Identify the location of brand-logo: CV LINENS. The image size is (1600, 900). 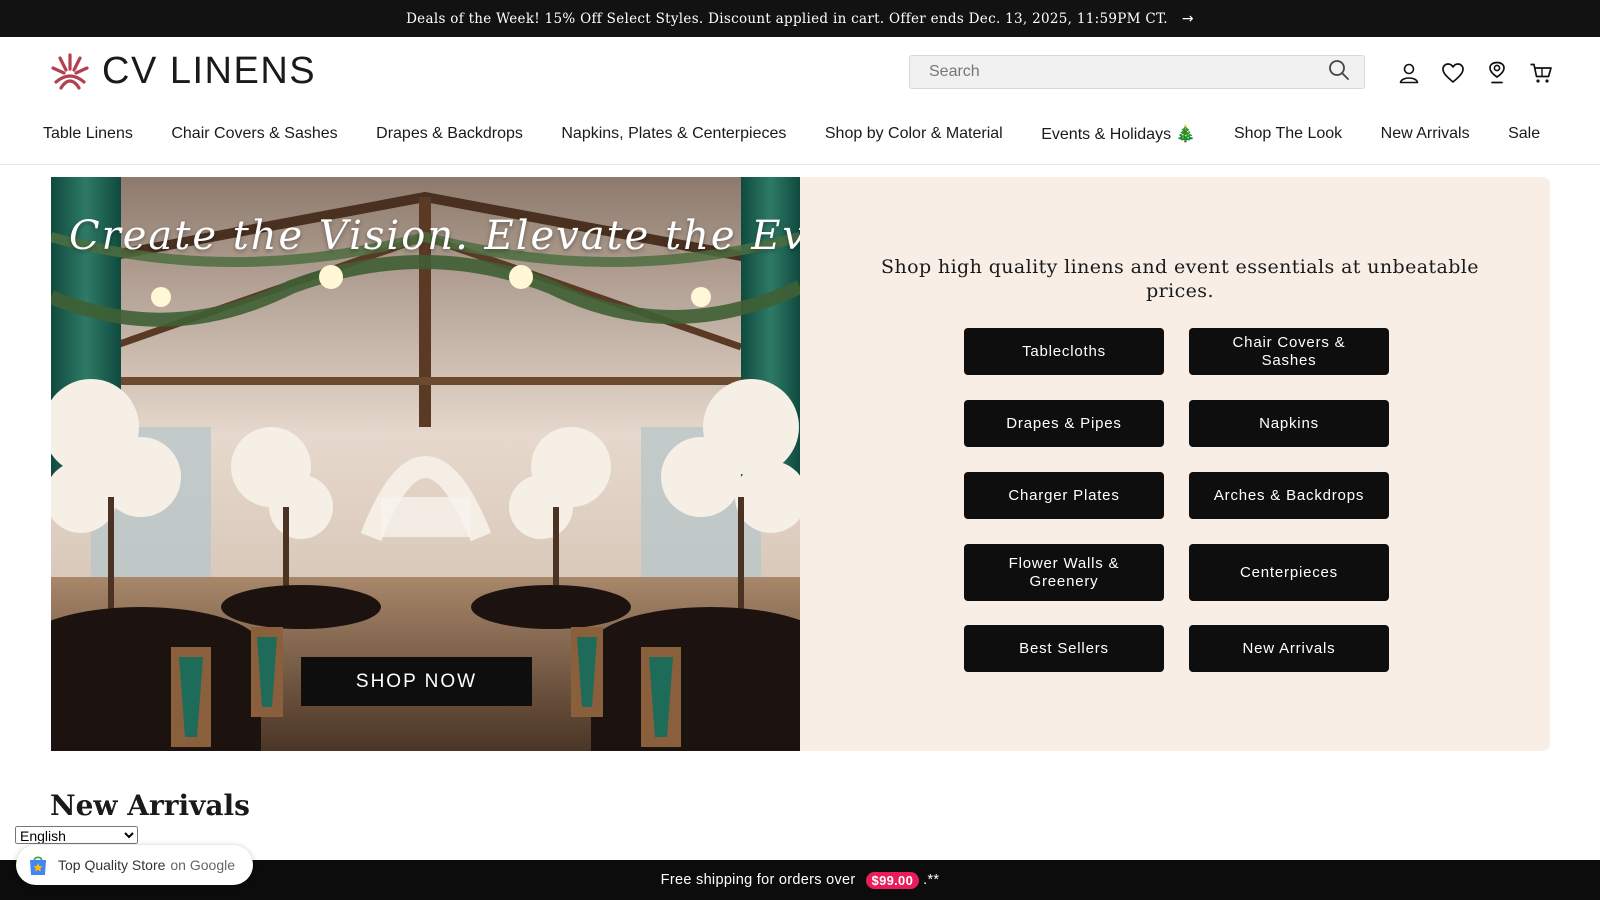
(182, 71).